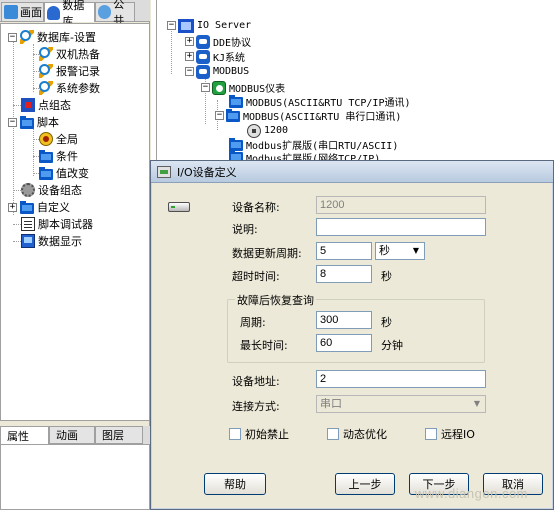 The image size is (554, 510). I want to click on tab-layers: 图层, so click(119, 435).